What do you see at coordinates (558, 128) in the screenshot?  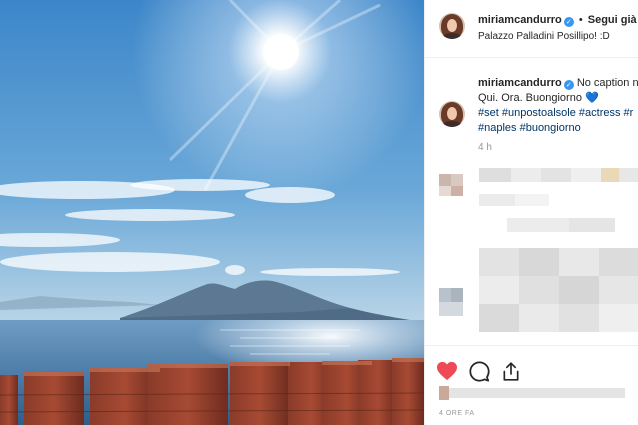 I see `hashtags-line2: #naples #buongiorno` at bounding box center [558, 128].